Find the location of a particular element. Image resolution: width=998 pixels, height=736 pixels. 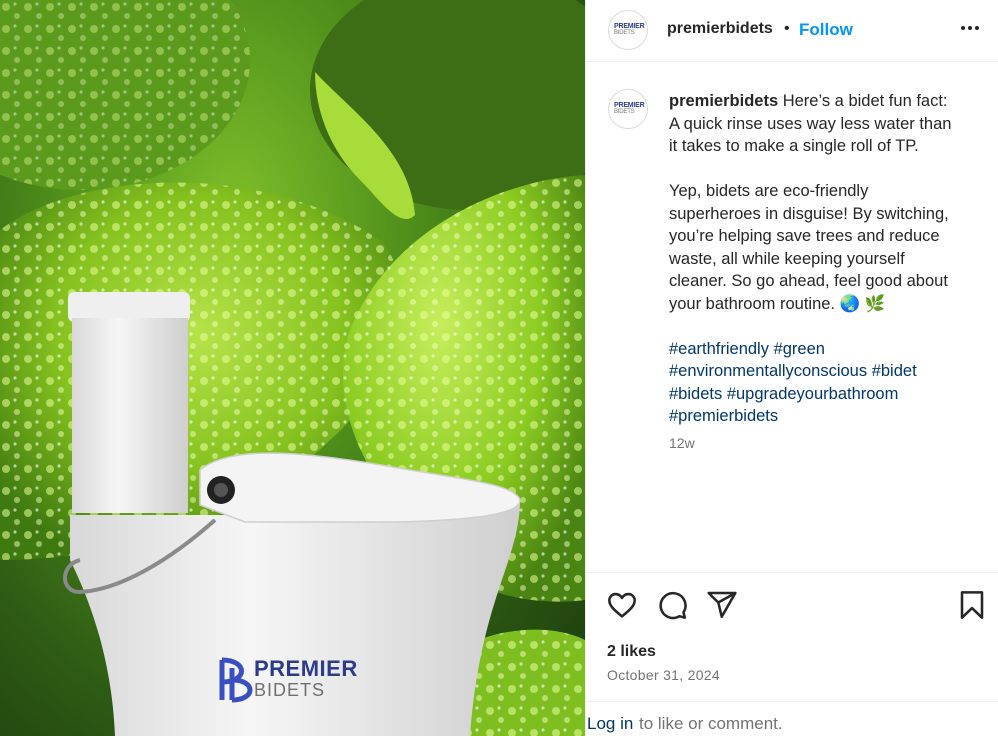

hashtag-link: #environmentallyconscious is located at coordinates (768, 371).